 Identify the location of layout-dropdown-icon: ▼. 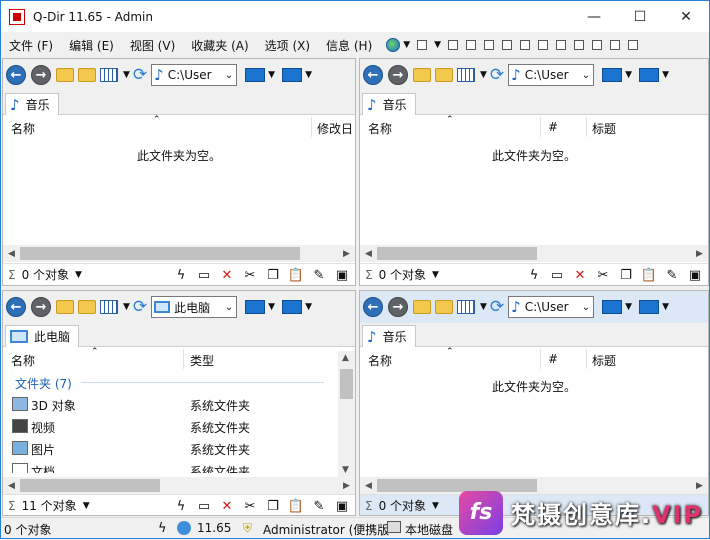
(437, 45).